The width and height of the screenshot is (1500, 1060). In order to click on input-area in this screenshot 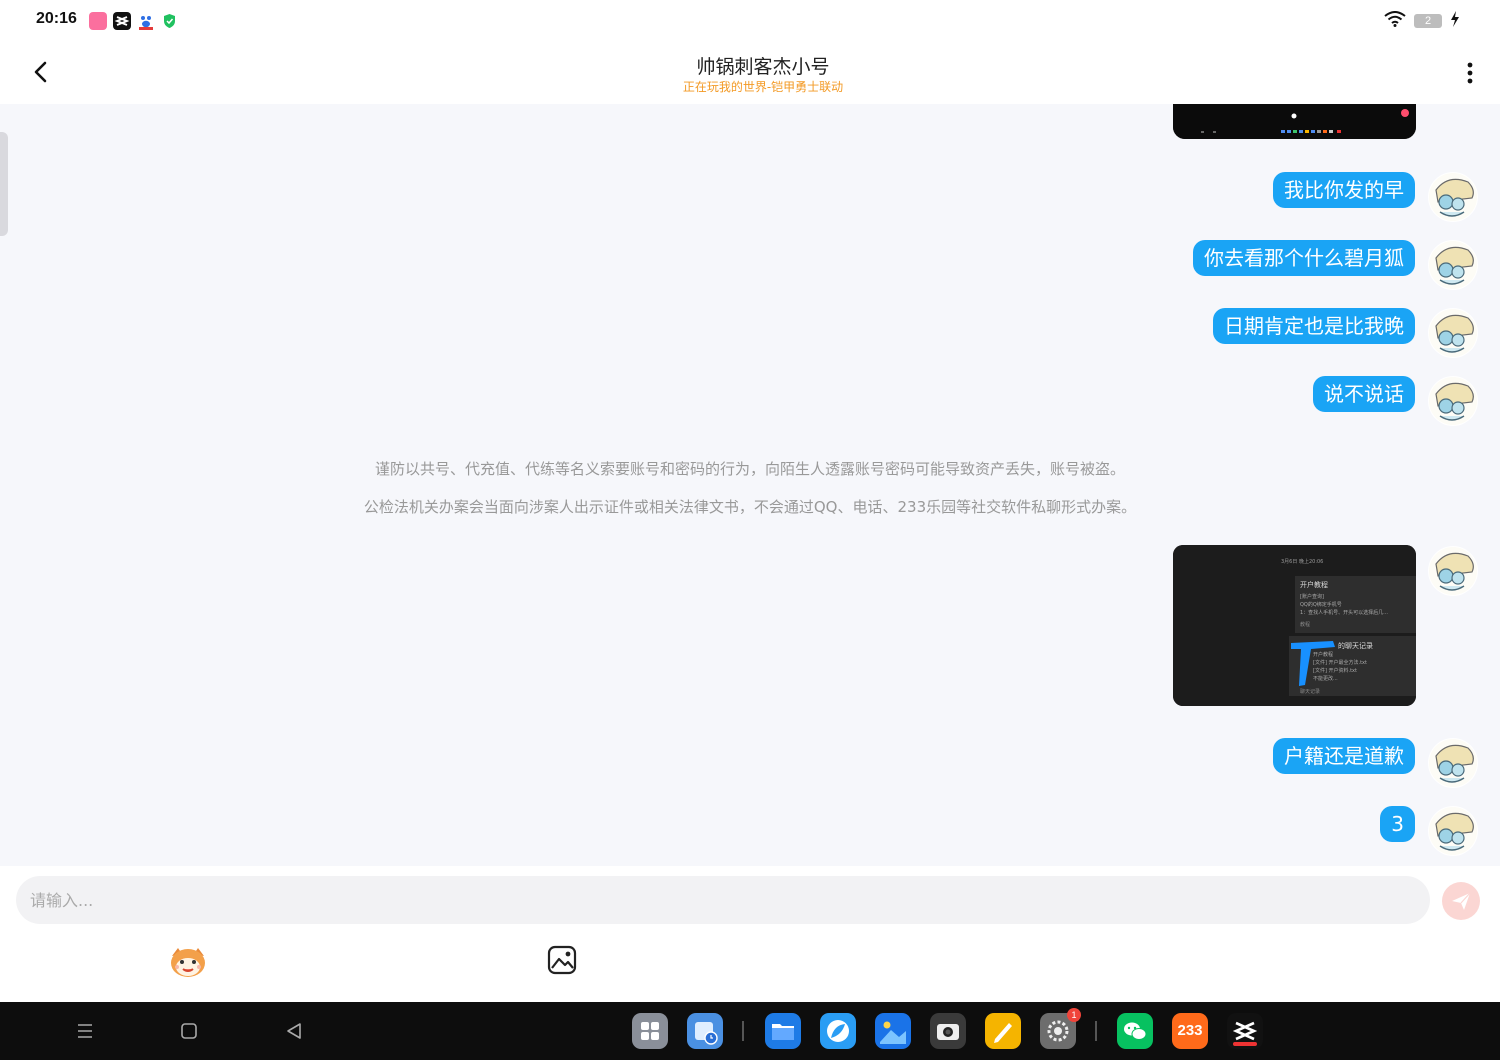, I will do `click(750, 934)`.